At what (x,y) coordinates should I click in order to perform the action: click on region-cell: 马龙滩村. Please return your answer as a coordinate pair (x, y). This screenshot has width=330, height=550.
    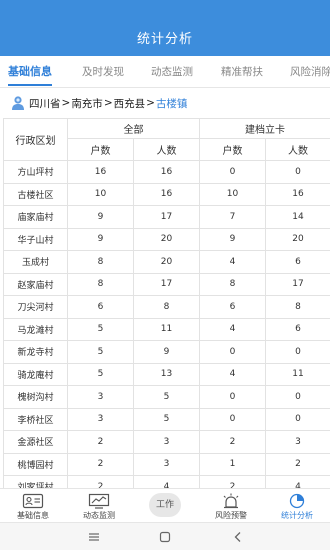
    Looking at the image, I should click on (35, 329).